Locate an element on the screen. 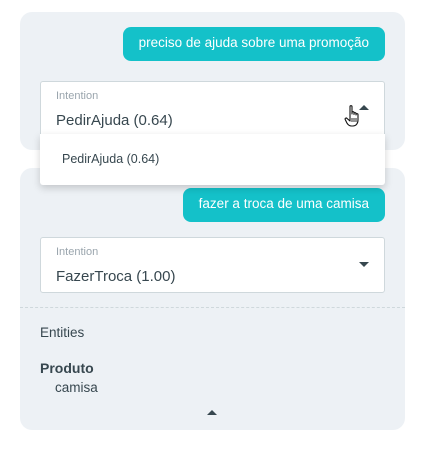  intention-value-1: PedirAjuda (0.64) is located at coordinates (114, 120).